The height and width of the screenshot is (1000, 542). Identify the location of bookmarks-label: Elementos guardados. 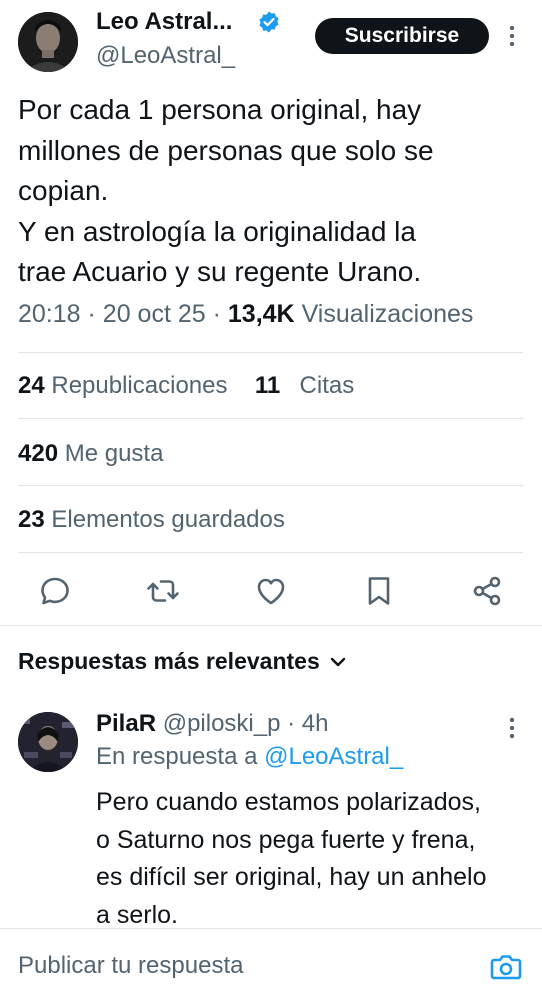
(168, 519).